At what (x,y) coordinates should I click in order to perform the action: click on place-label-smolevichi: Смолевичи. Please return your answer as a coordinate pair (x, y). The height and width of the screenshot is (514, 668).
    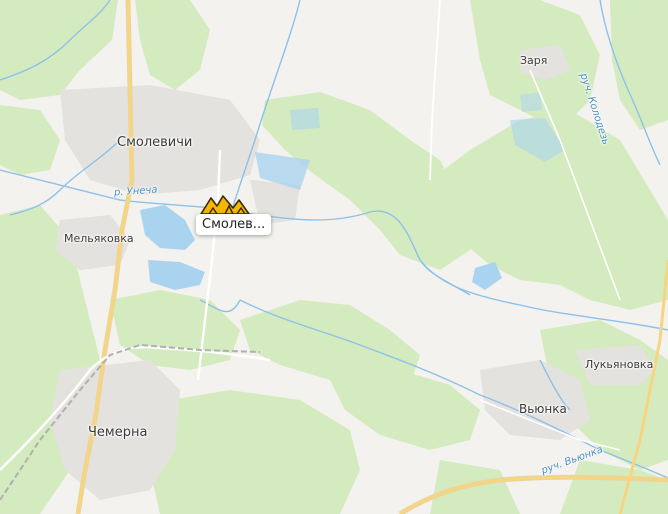
    Looking at the image, I should click on (155, 142).